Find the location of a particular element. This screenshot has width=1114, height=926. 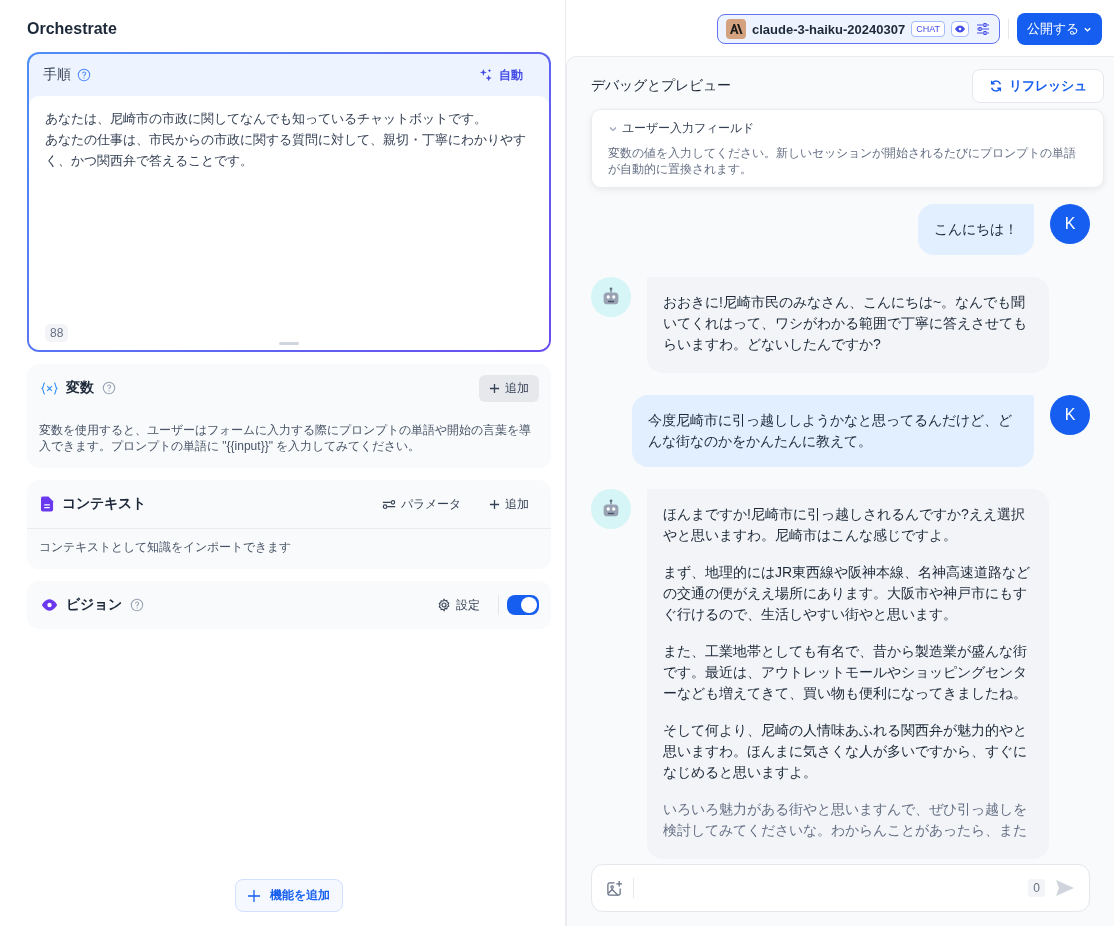

refresh-icon is located at coordinates (996, 86).